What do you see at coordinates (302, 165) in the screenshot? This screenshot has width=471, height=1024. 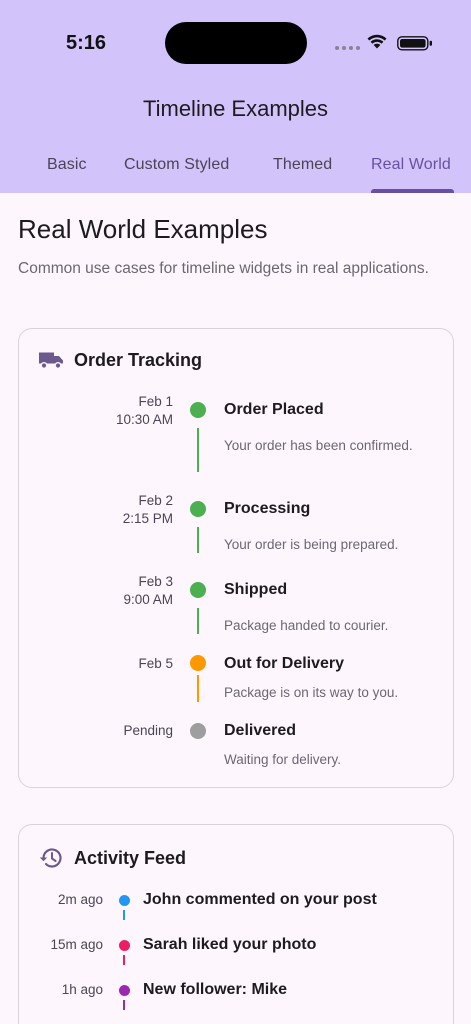 I see `tab-themed: Themed` at bounding box center [302, 165].